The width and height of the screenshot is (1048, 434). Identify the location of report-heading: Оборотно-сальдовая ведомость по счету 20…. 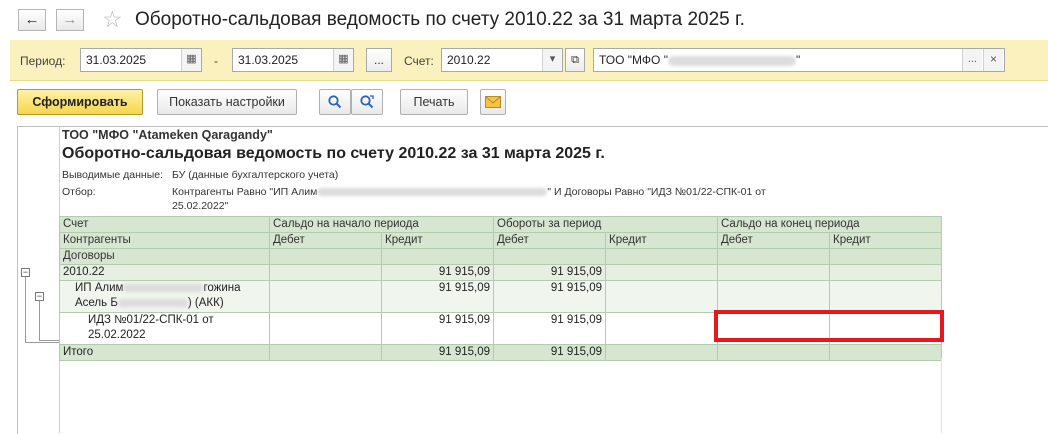
(333, 153).